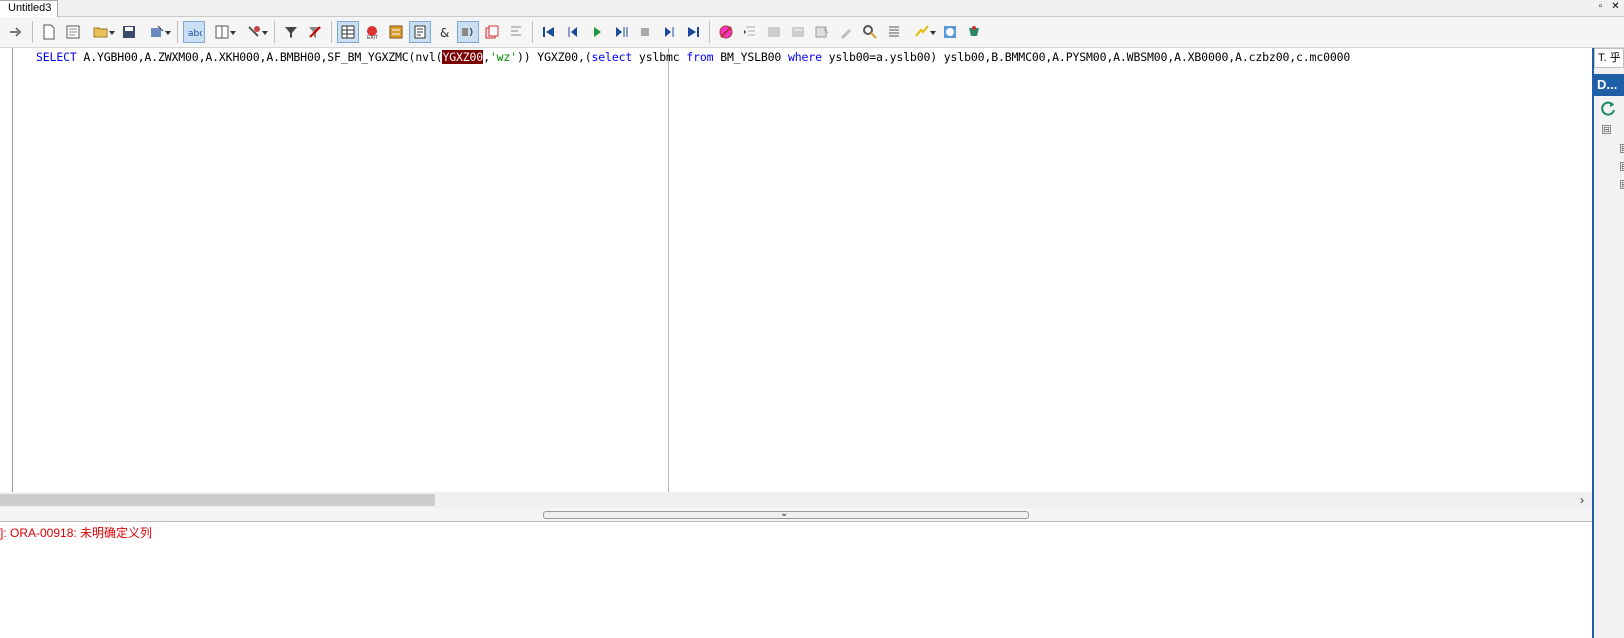 This screenshot has width=1624, height=638. What do you see at coordinates (1608, 8) in the screenshot?
I see `window-controls: ▫ ✕` at bounding box center [1608, 8].